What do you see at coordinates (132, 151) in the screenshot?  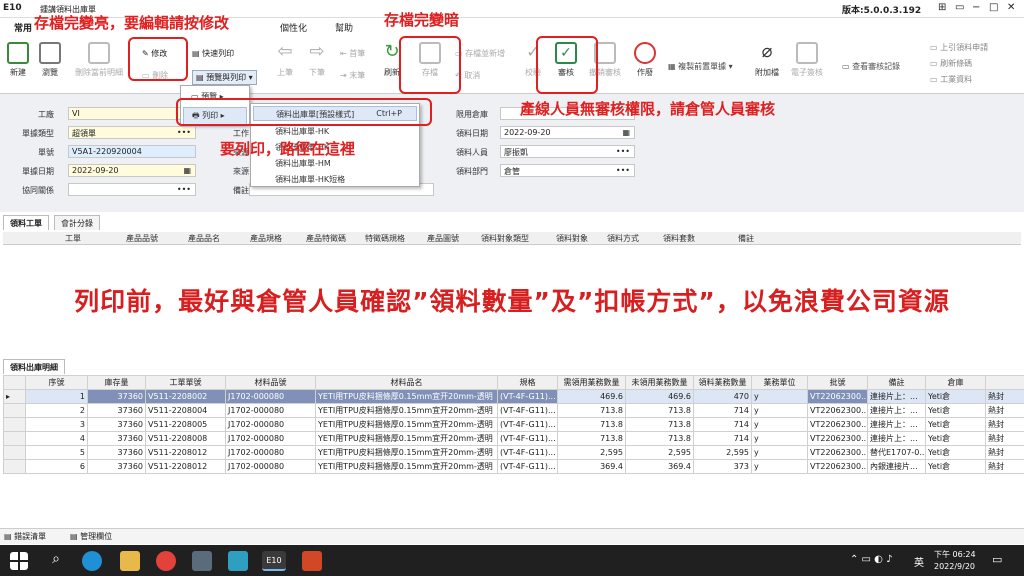 I see `docno-field: V5A1-220920004` at bounding box center [132, 151].